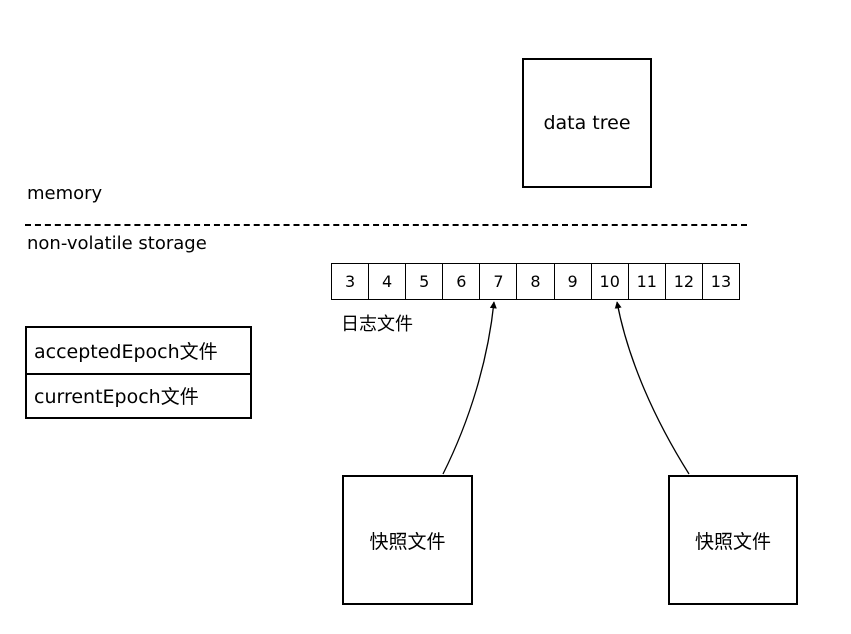 This screenshot has width=851, height=634. I want to click on log-file-label: 日志文件, so click(377, 324).